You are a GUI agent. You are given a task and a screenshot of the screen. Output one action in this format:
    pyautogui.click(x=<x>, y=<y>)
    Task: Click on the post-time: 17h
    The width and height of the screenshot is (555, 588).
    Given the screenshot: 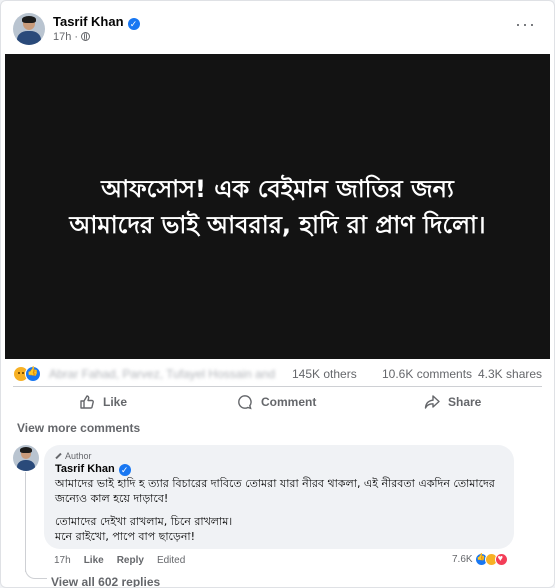 What is the action you would take?
    pyautogui.click(x=62, y=37)
    